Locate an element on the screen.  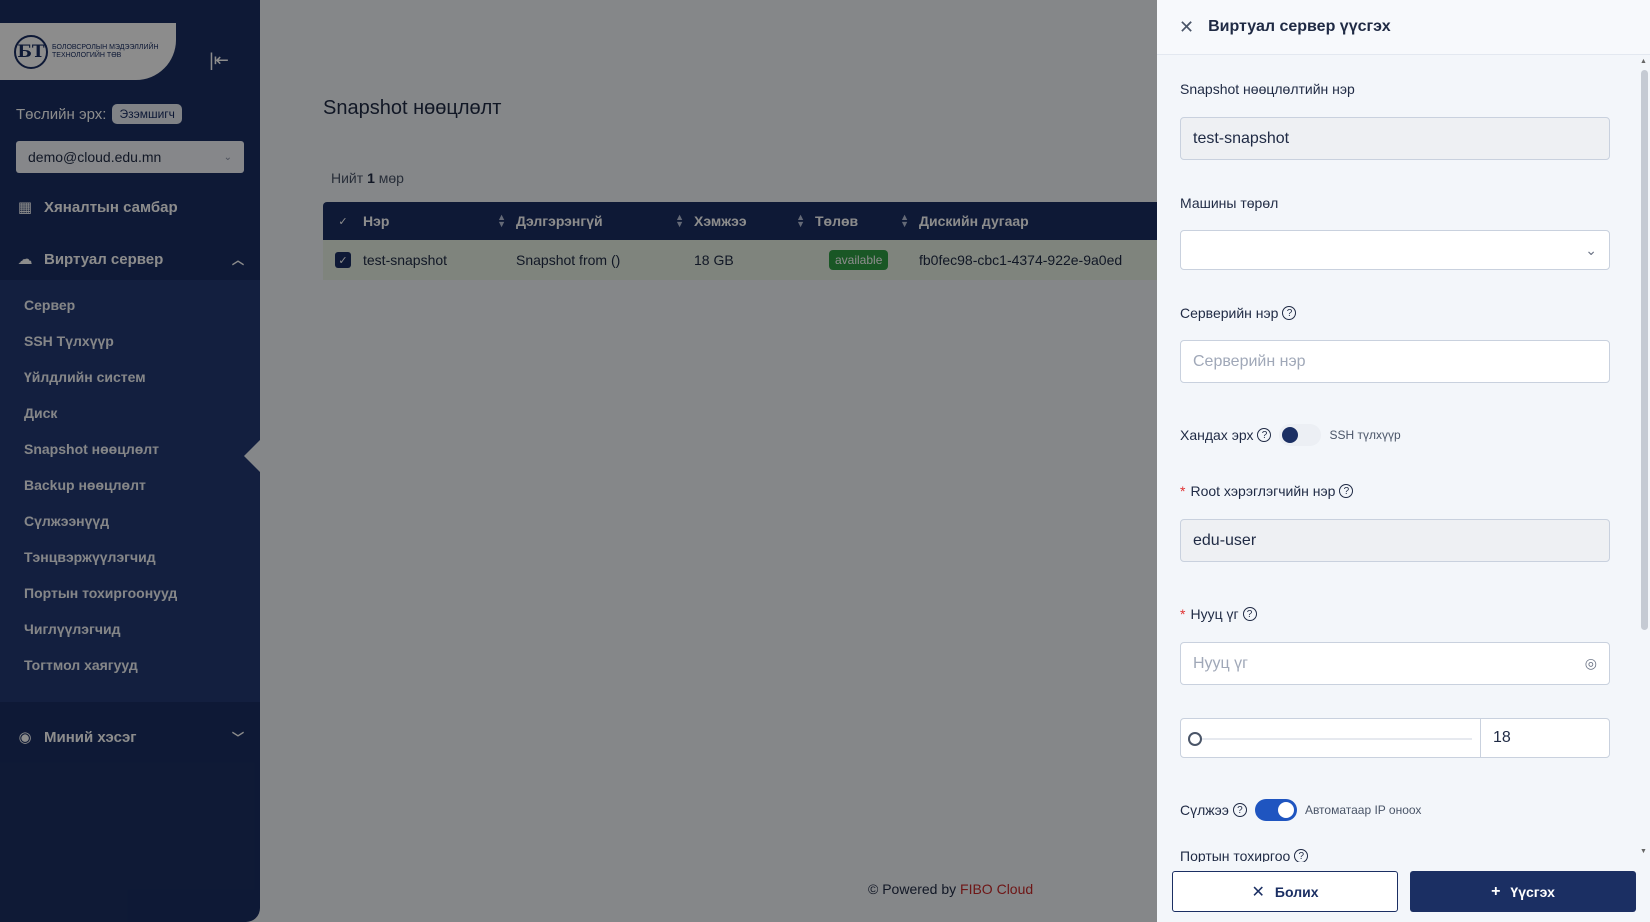
slider-handle is located at coordinates (1195, 739).